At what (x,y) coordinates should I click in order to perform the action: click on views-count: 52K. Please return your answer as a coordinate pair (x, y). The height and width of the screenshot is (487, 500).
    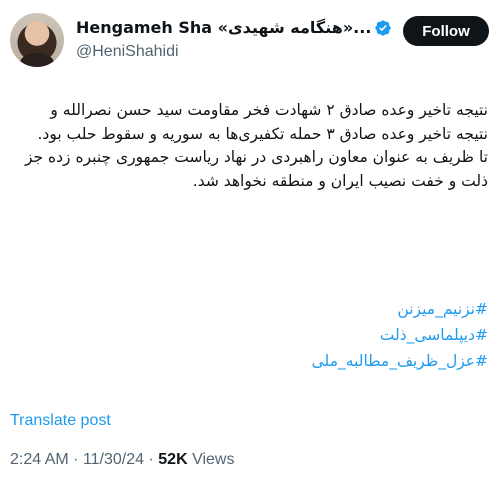
    Looking at the image, I should click on (173, 459).